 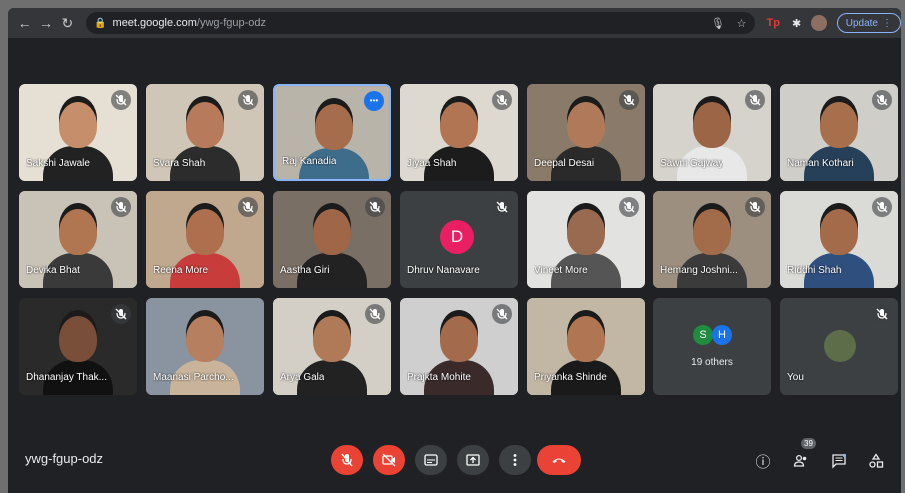 I want to click on people-button, so click(x=801, y=461).